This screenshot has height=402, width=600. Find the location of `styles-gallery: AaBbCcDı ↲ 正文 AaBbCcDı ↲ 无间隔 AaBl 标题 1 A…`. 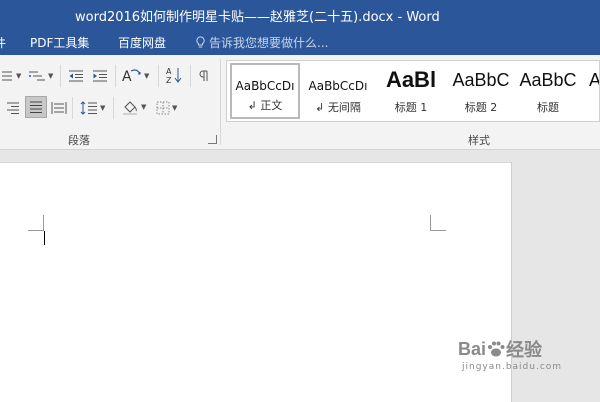

styles-gallery: AaBbCcDı ↲ 正文 AaBbCcDı ↲ 无间隔 AaBl 标题 1 A… is located at coordinates (413, 91).